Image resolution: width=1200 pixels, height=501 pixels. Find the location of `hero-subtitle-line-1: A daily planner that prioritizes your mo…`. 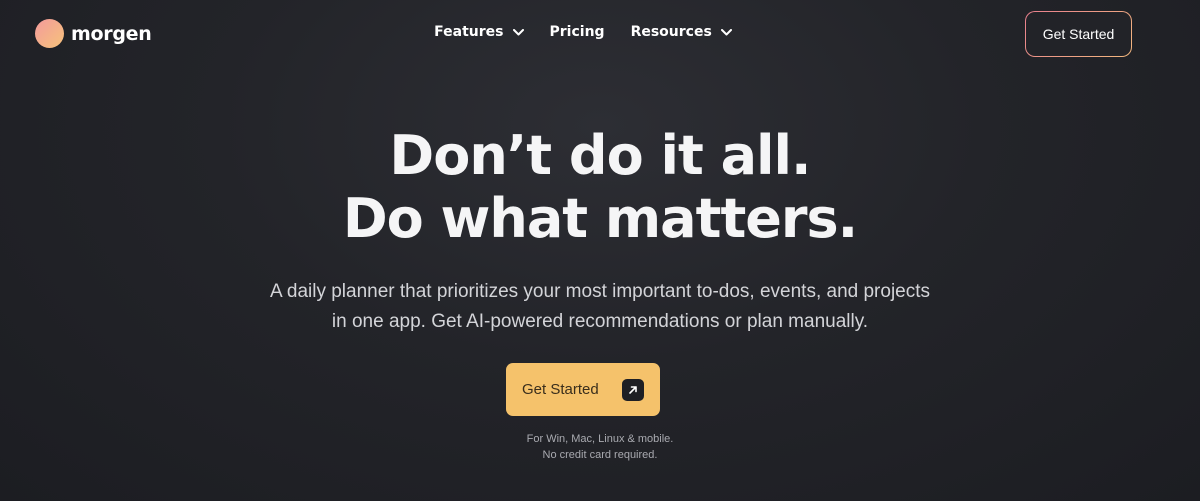

hero-subtitle-line-1: A daily planner that prioritizes your mo… is located at coordinates (600, 291).